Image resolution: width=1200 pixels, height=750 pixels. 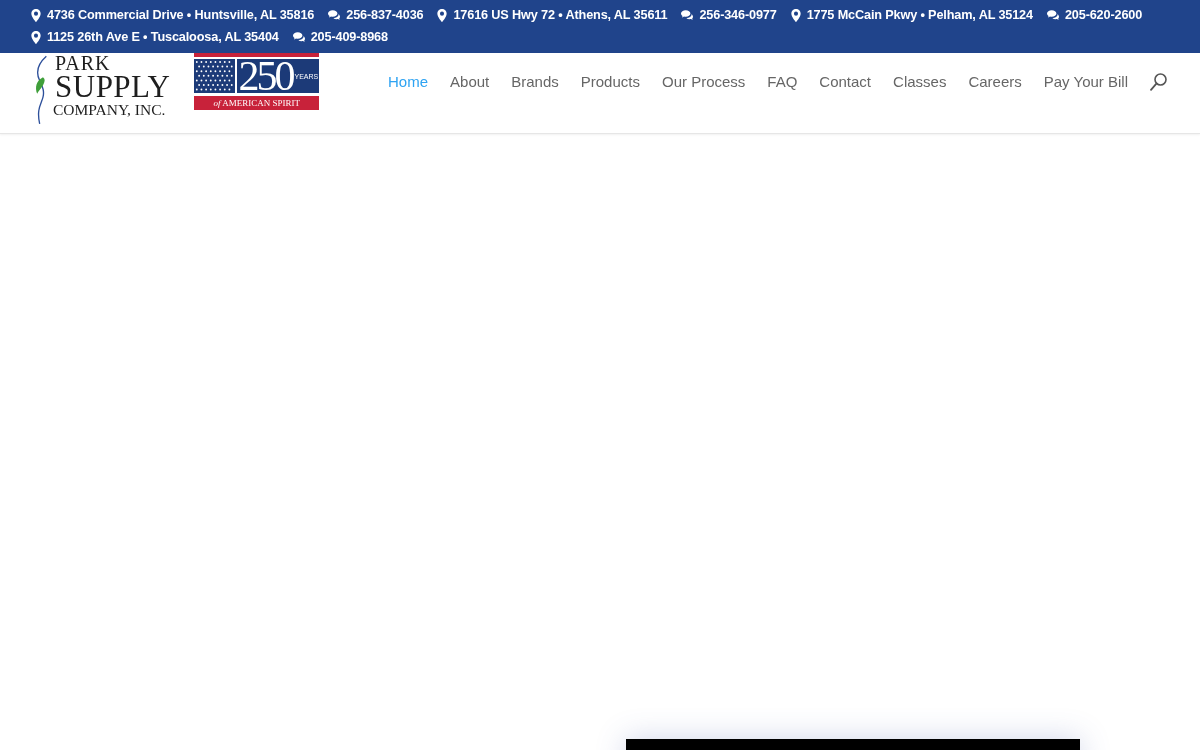 I want to click on contact-text: 256-837-4036, so click(x=385, y=15).